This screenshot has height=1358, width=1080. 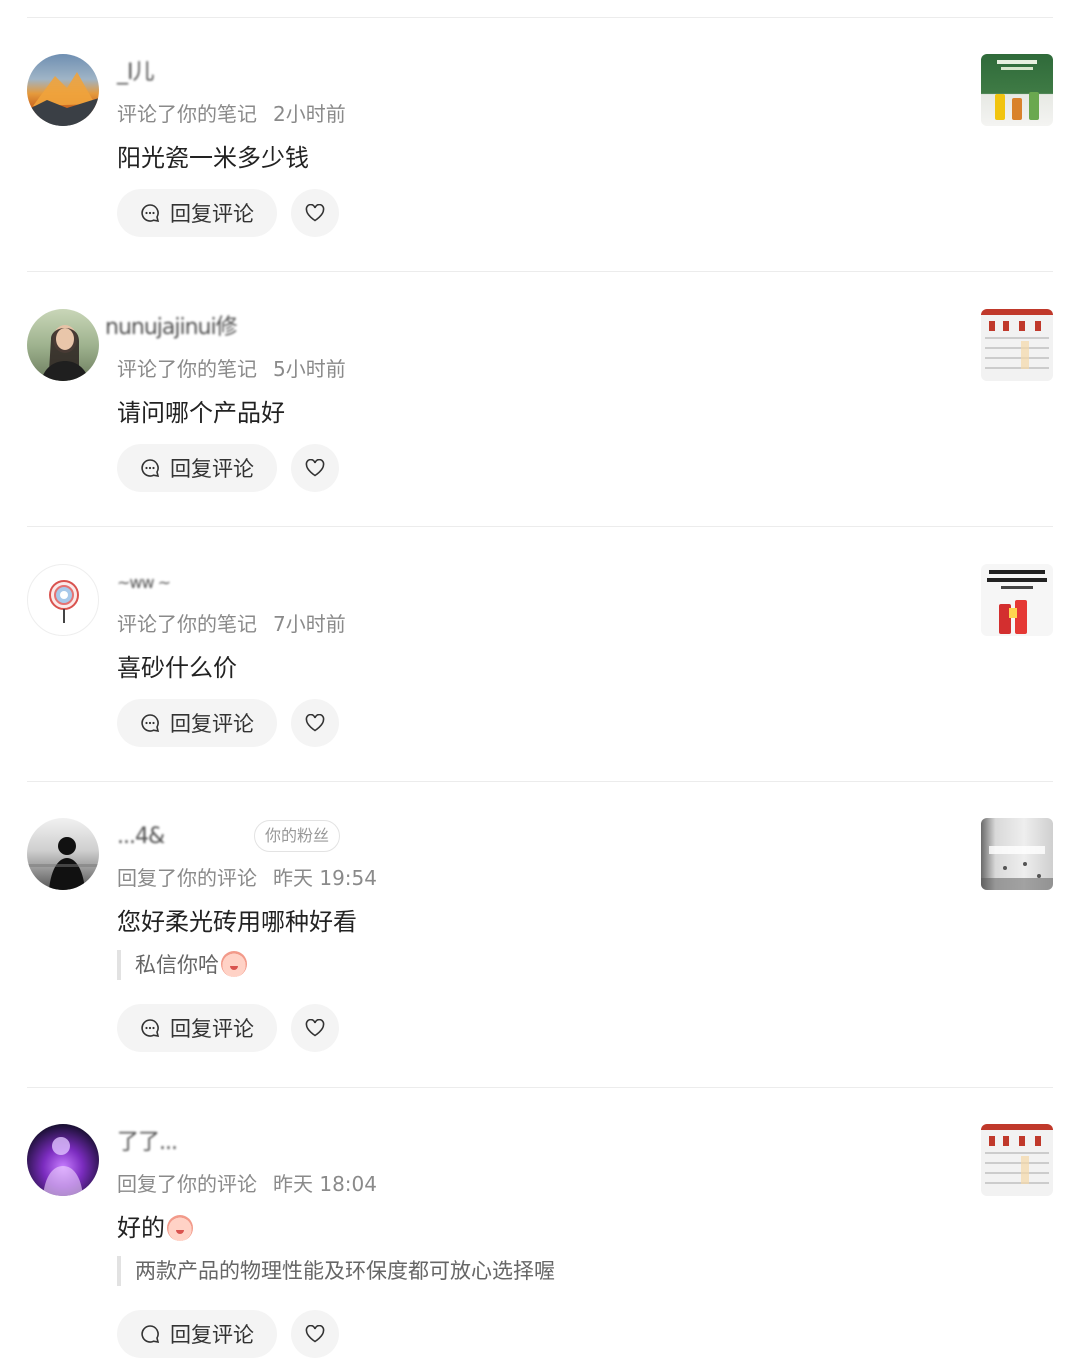 I want to click on username: nunujajinui修, so click(x=171, y=328).